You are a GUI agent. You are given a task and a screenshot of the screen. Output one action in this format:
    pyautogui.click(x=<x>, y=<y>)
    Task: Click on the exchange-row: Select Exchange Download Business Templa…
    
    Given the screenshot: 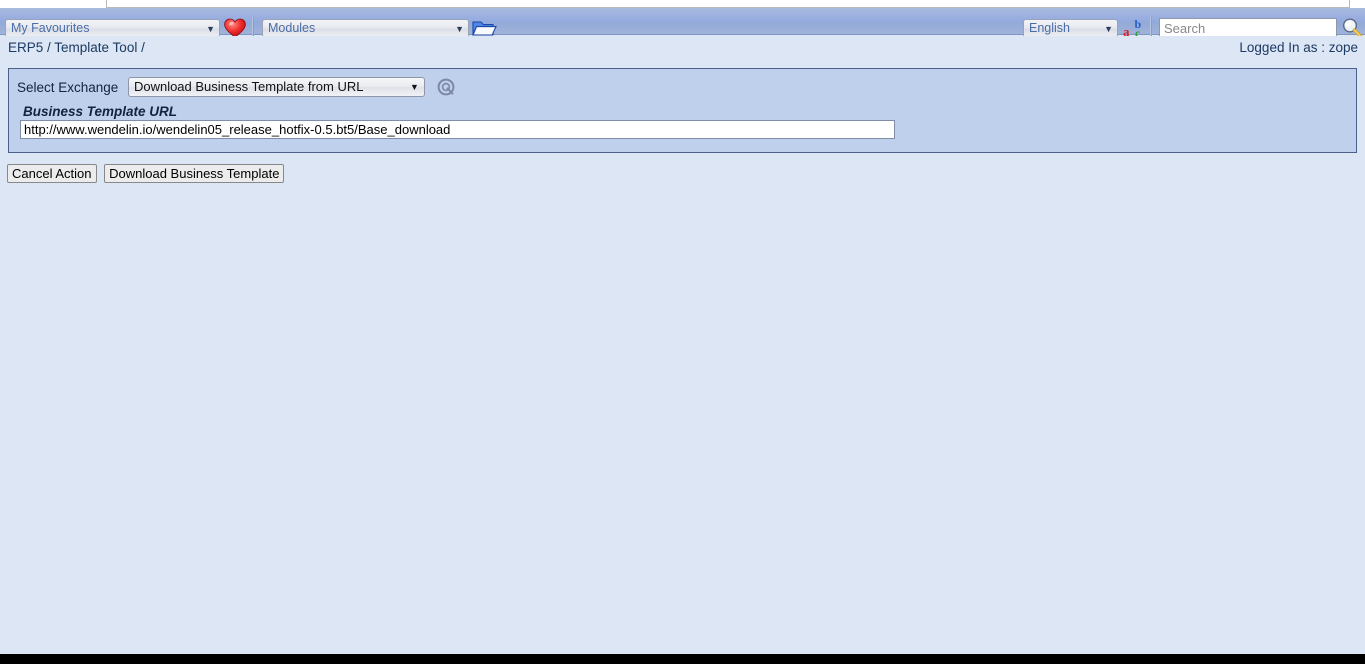 What is the action you would take?
    pyautogui.click(x=236, y=88)
    